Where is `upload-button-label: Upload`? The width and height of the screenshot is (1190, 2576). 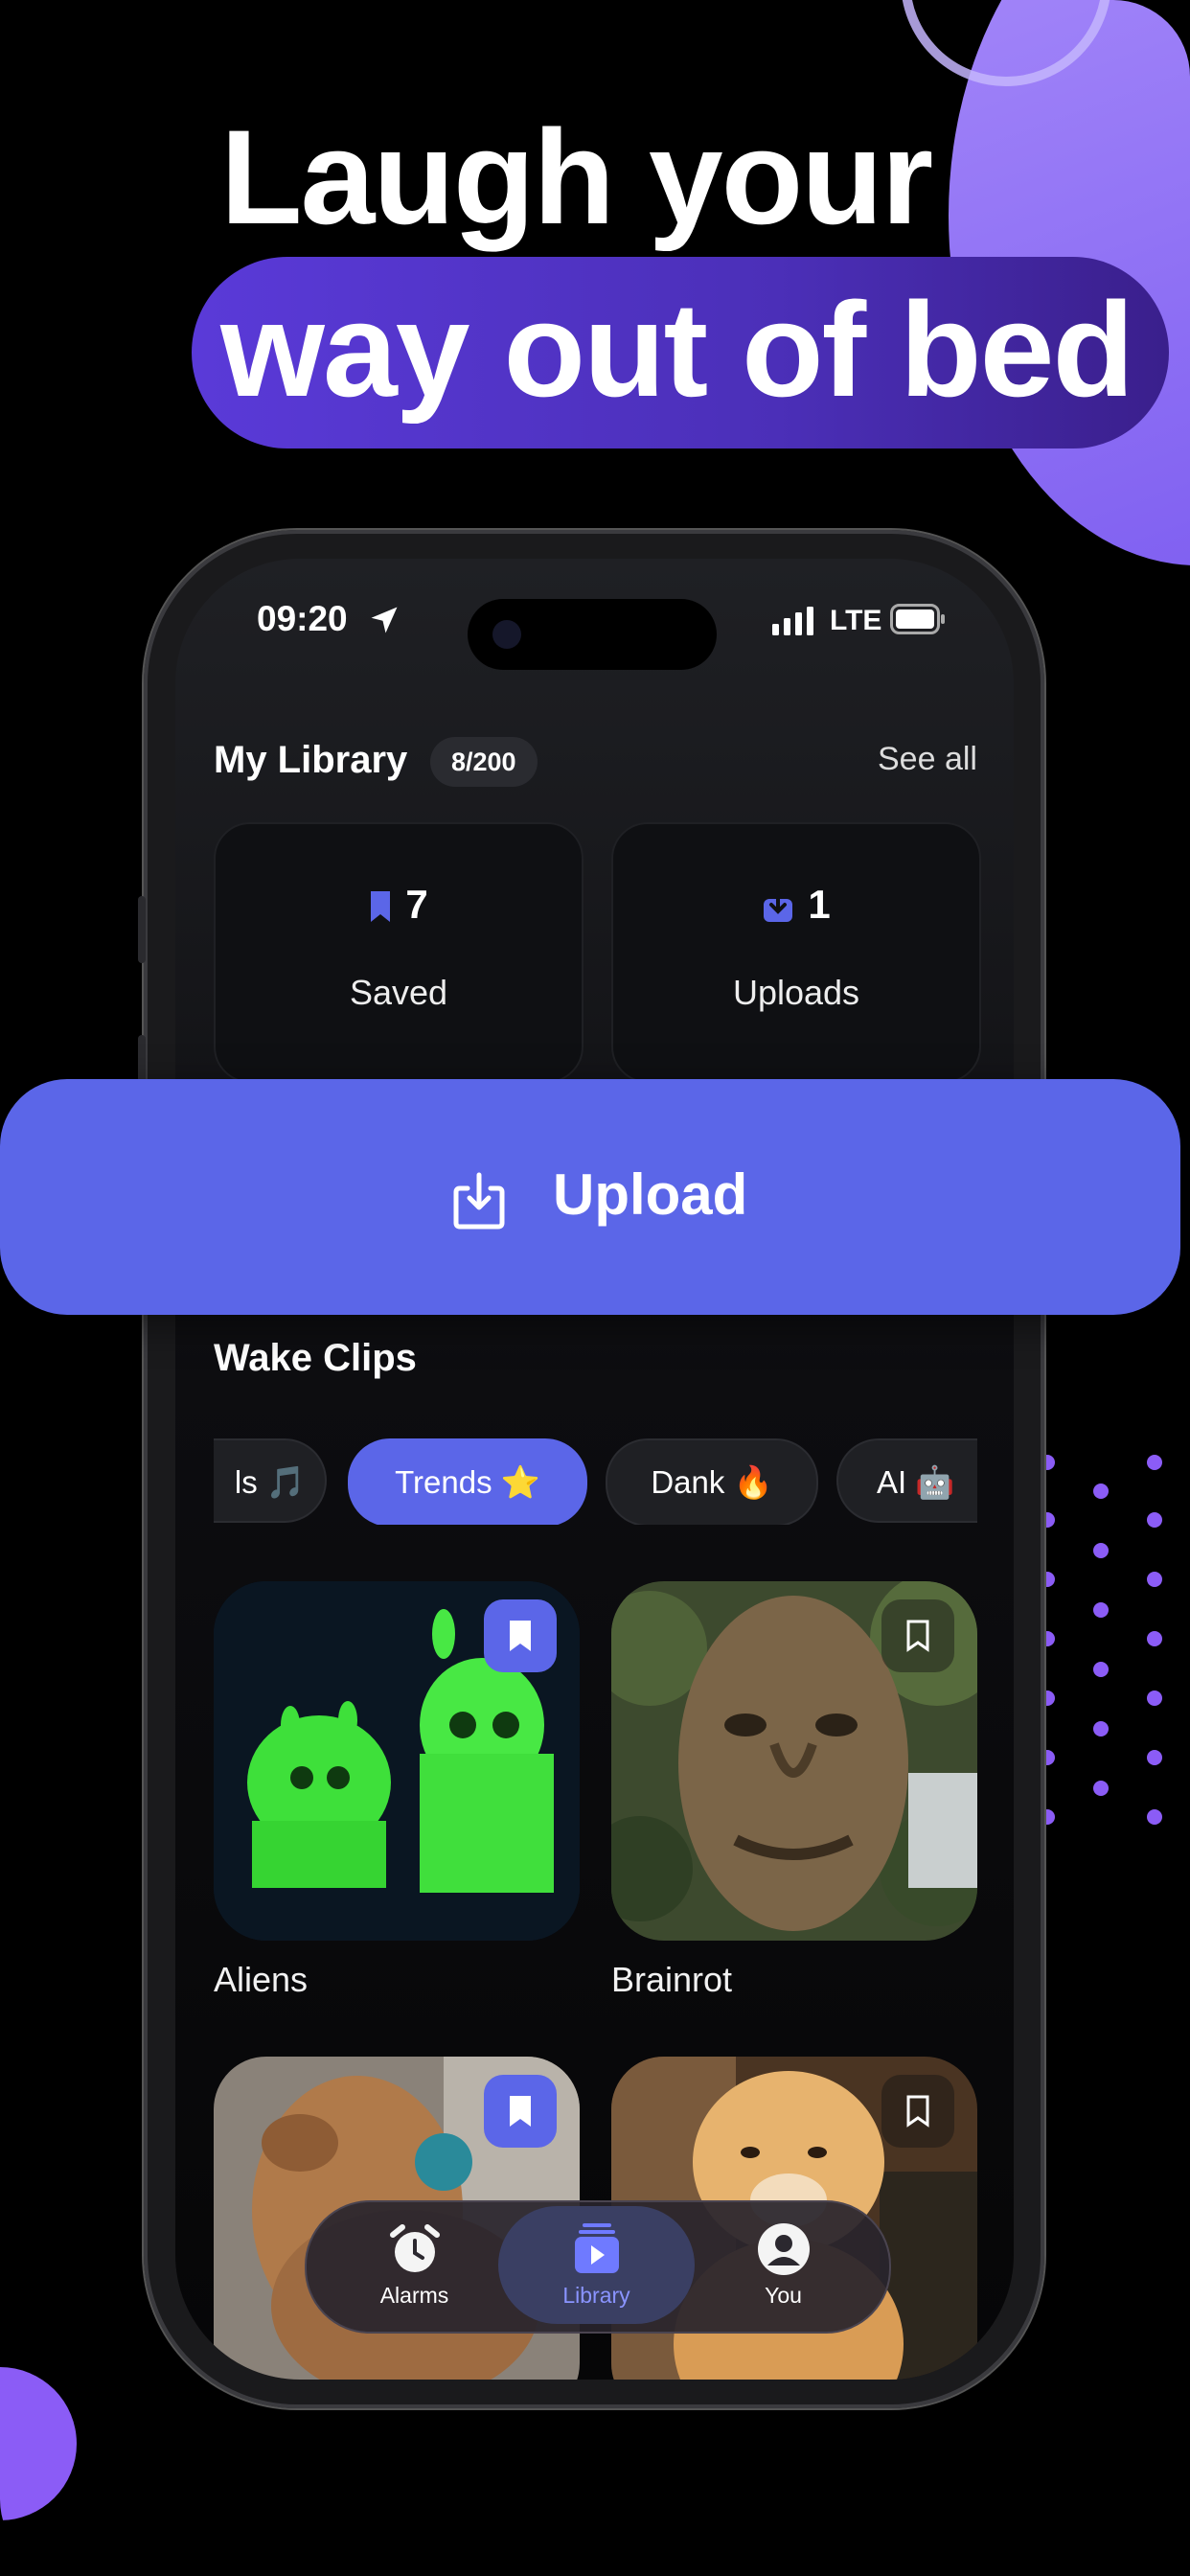
upload-button-label: Upload is located at coordinates (651, 1194).